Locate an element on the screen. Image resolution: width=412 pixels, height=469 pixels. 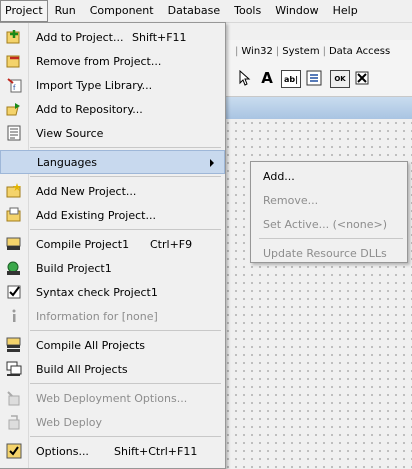
import-type-library-icon: f is located at coordinates (14, 85).